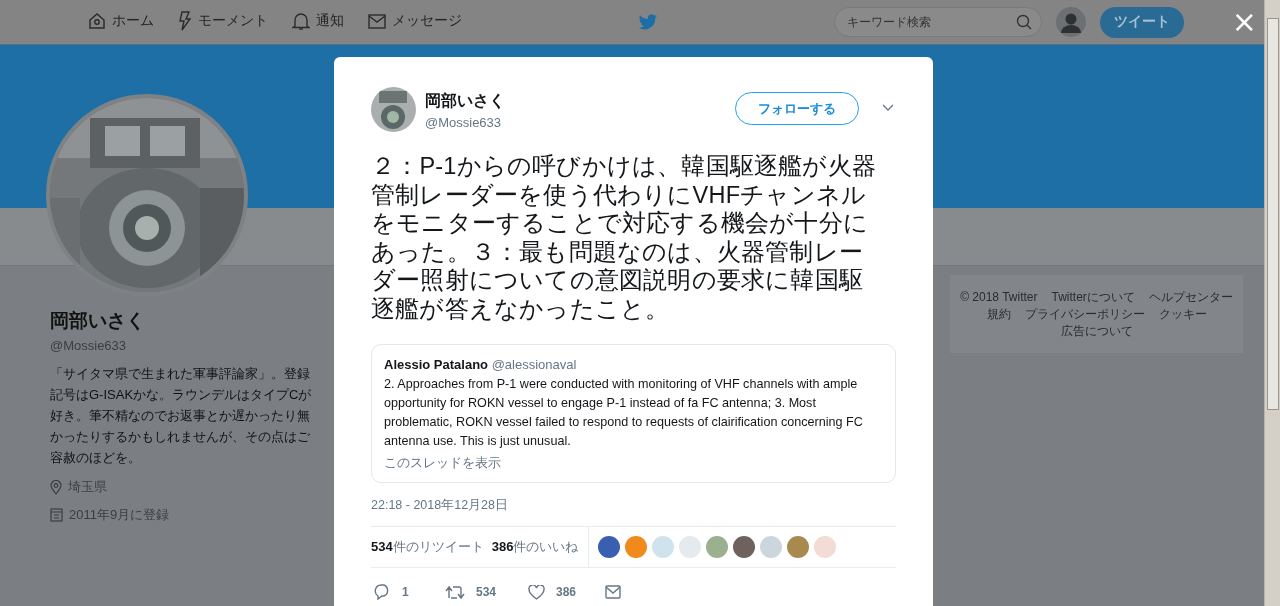 The image size is (1280, 606). Describe the element at coordinates (1023, 22) in the screenshot. I see `search-icon` at that location.